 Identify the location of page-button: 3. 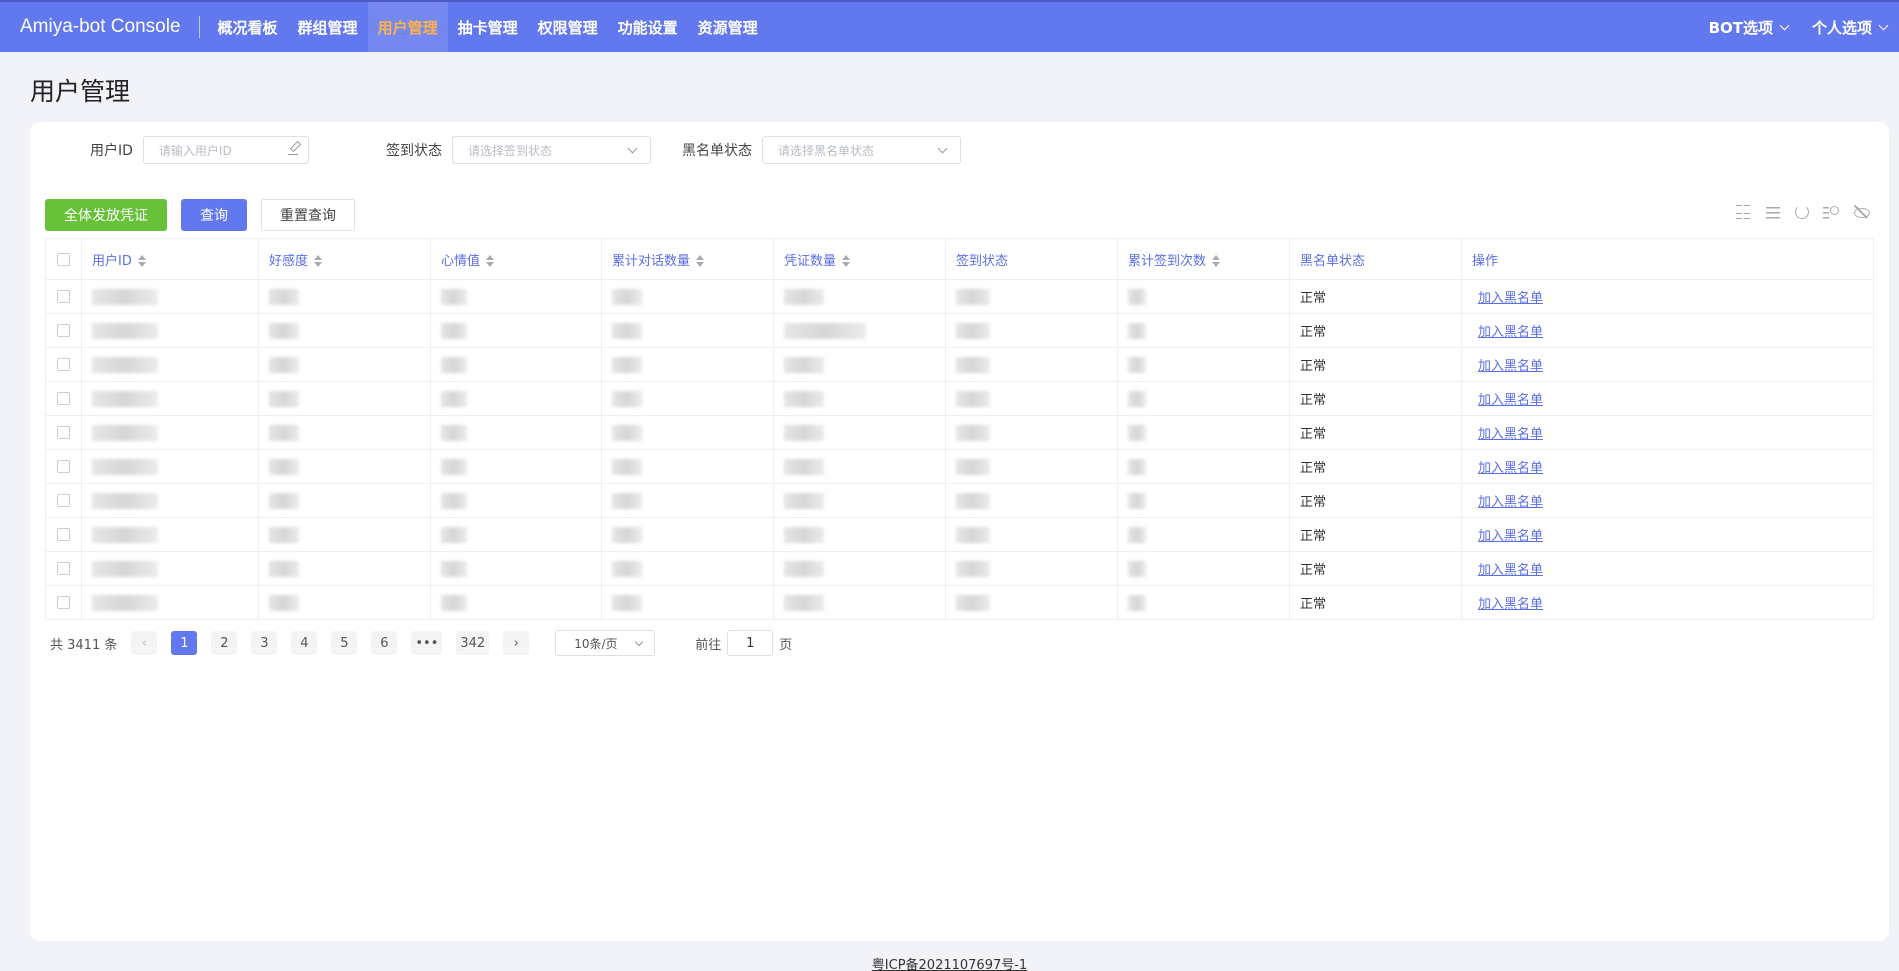
(264, 643).